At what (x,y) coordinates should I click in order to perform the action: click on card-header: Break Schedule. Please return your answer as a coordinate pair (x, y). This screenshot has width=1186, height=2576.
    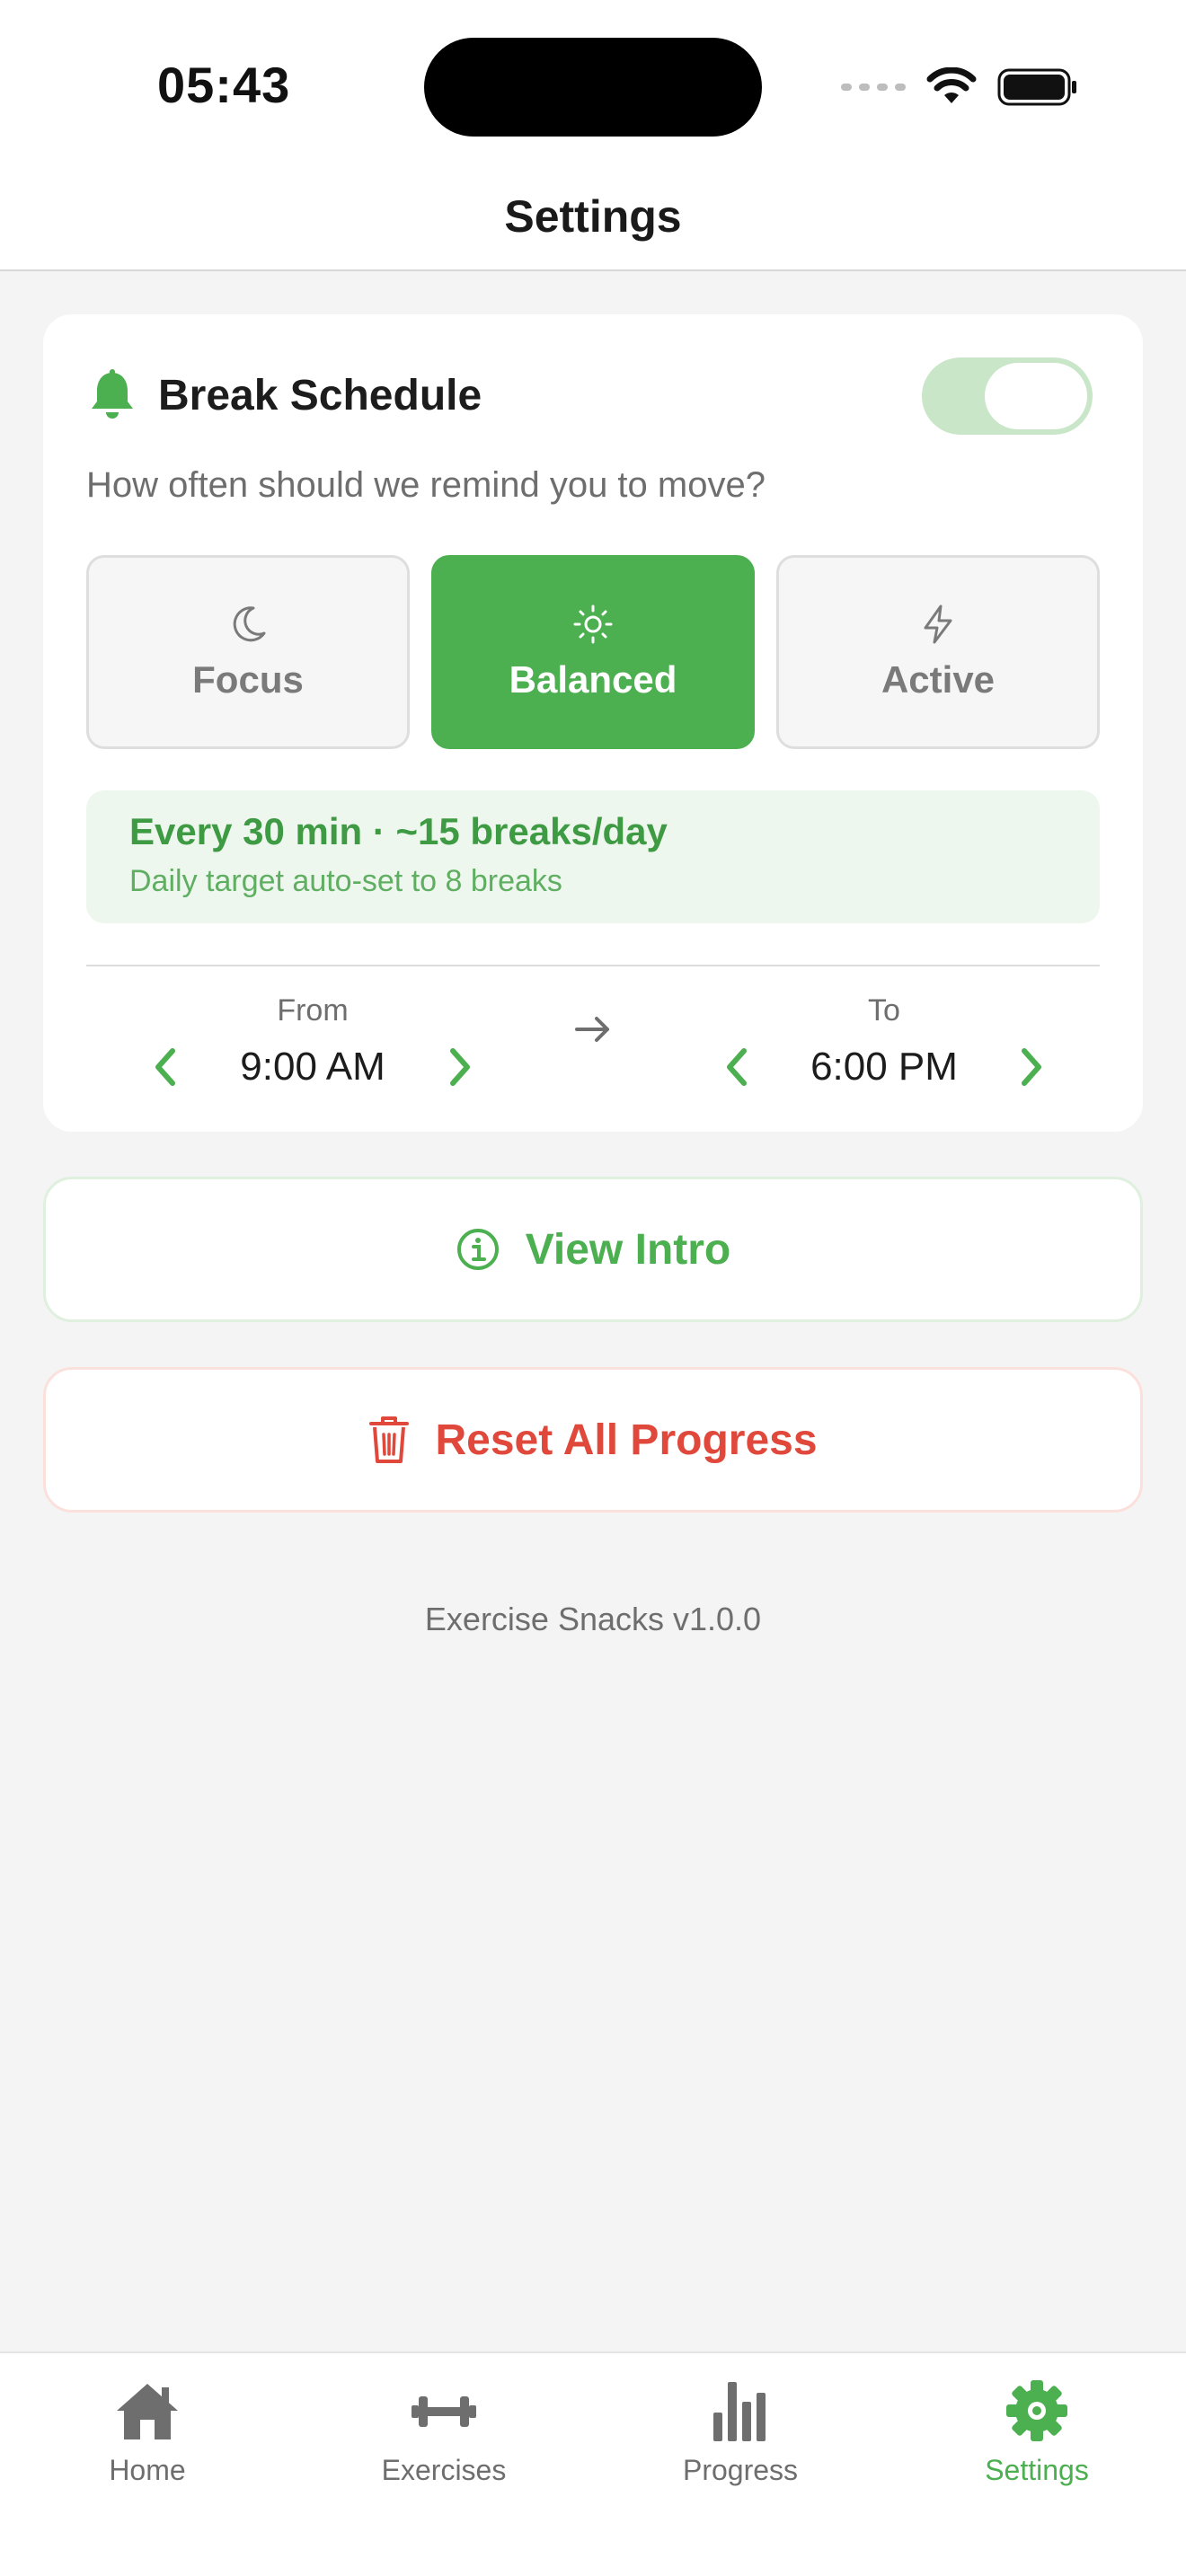
    Looking at the image, I should click on (286, 395).